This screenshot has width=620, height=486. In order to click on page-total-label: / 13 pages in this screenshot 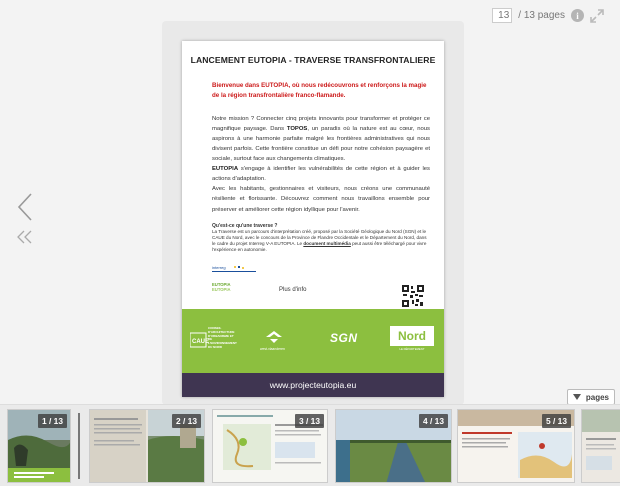, I will do `click(541, 15)`.